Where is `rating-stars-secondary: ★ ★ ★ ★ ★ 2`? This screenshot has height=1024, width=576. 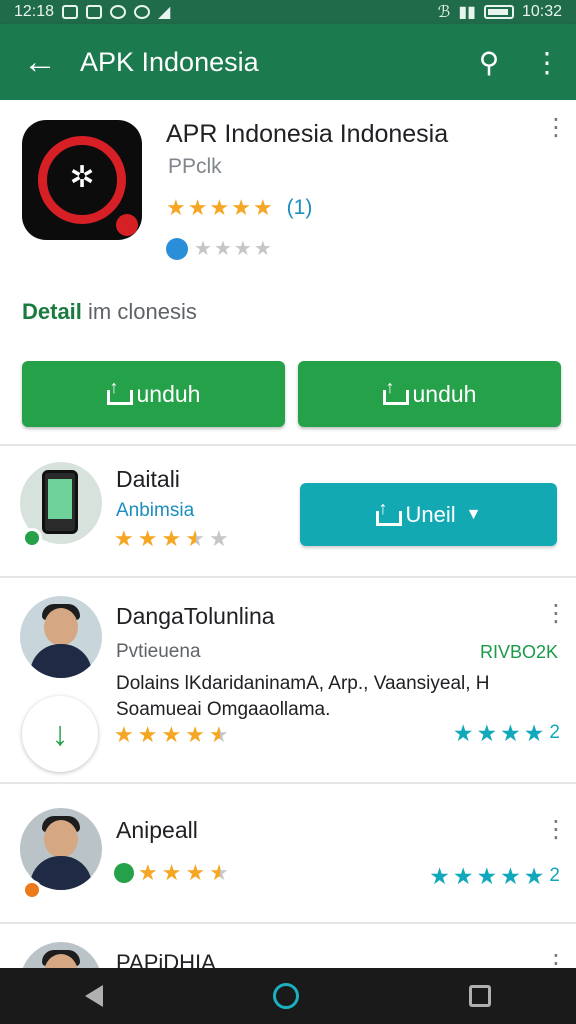
rating-stars-secondary: ★ ★ ★ ★ ★ 2 is located at coordinates (494, 876).